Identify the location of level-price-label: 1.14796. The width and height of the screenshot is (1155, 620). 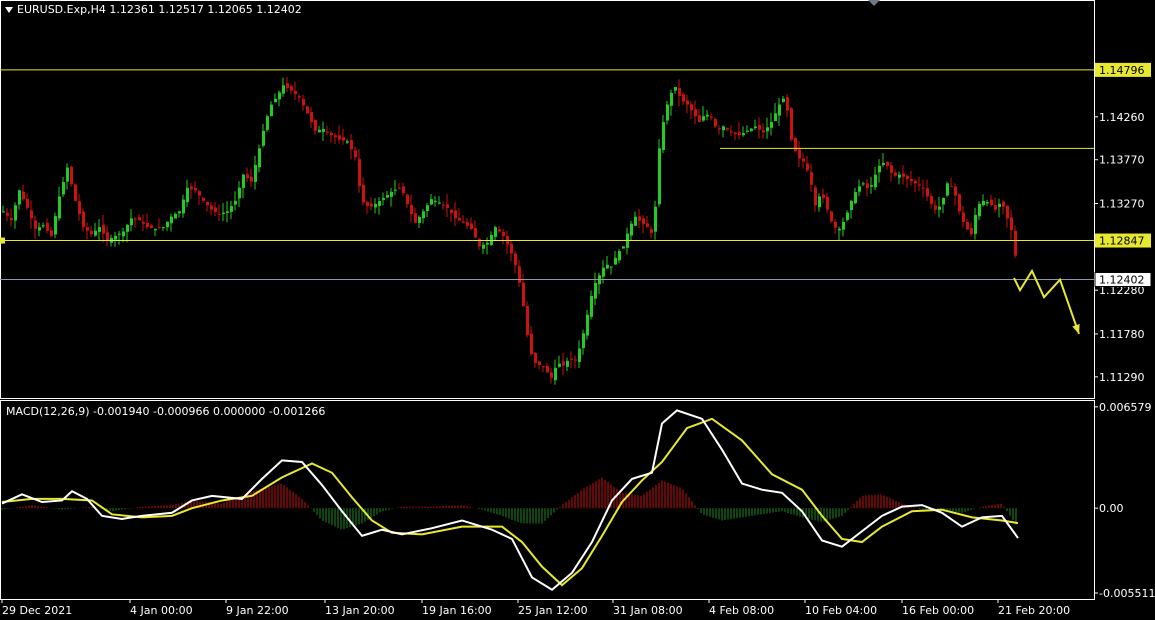
(1122, 70).